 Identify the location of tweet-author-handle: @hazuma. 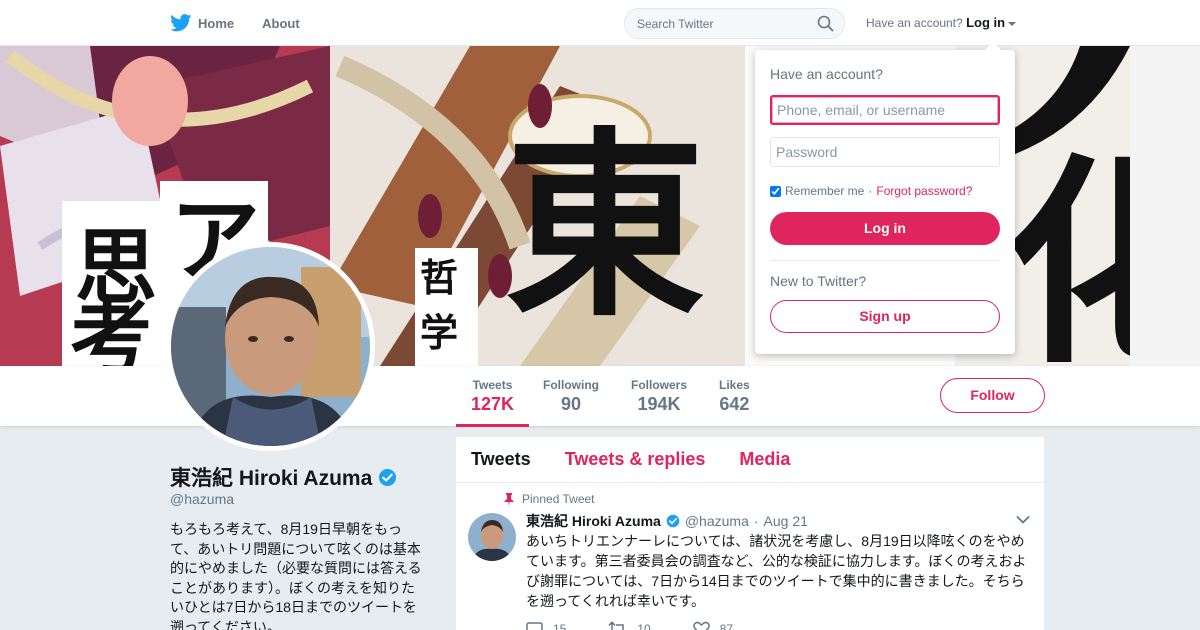
(717, 521).